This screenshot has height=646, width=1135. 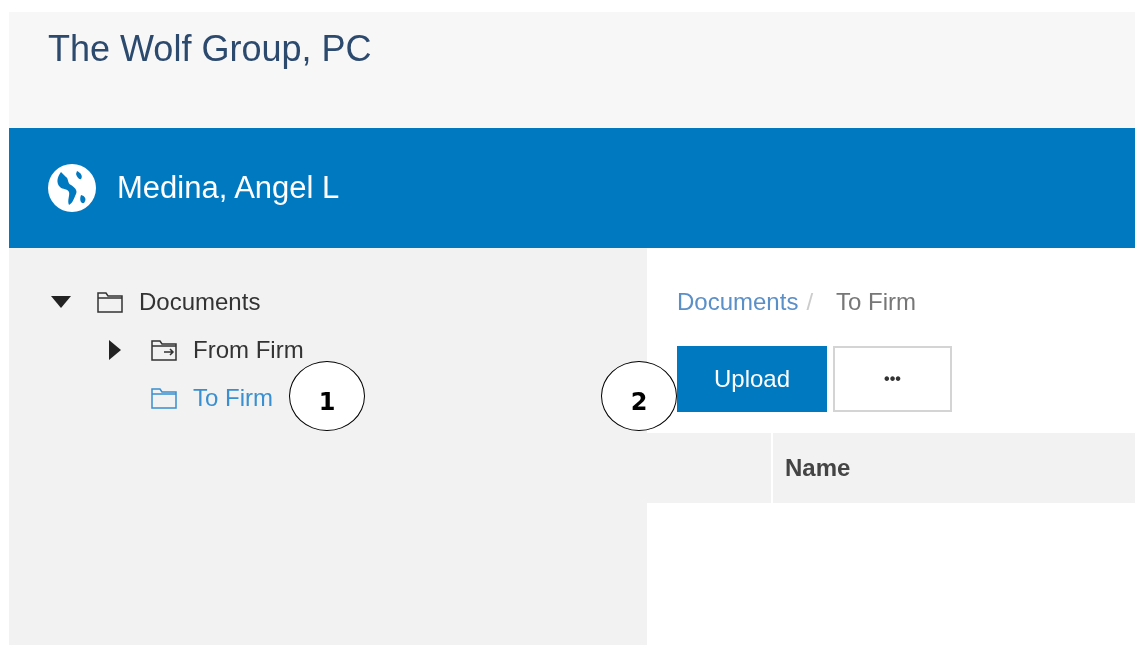 I want to click on site-title: The Wolf Group, PC, so click(x=210, y=48).